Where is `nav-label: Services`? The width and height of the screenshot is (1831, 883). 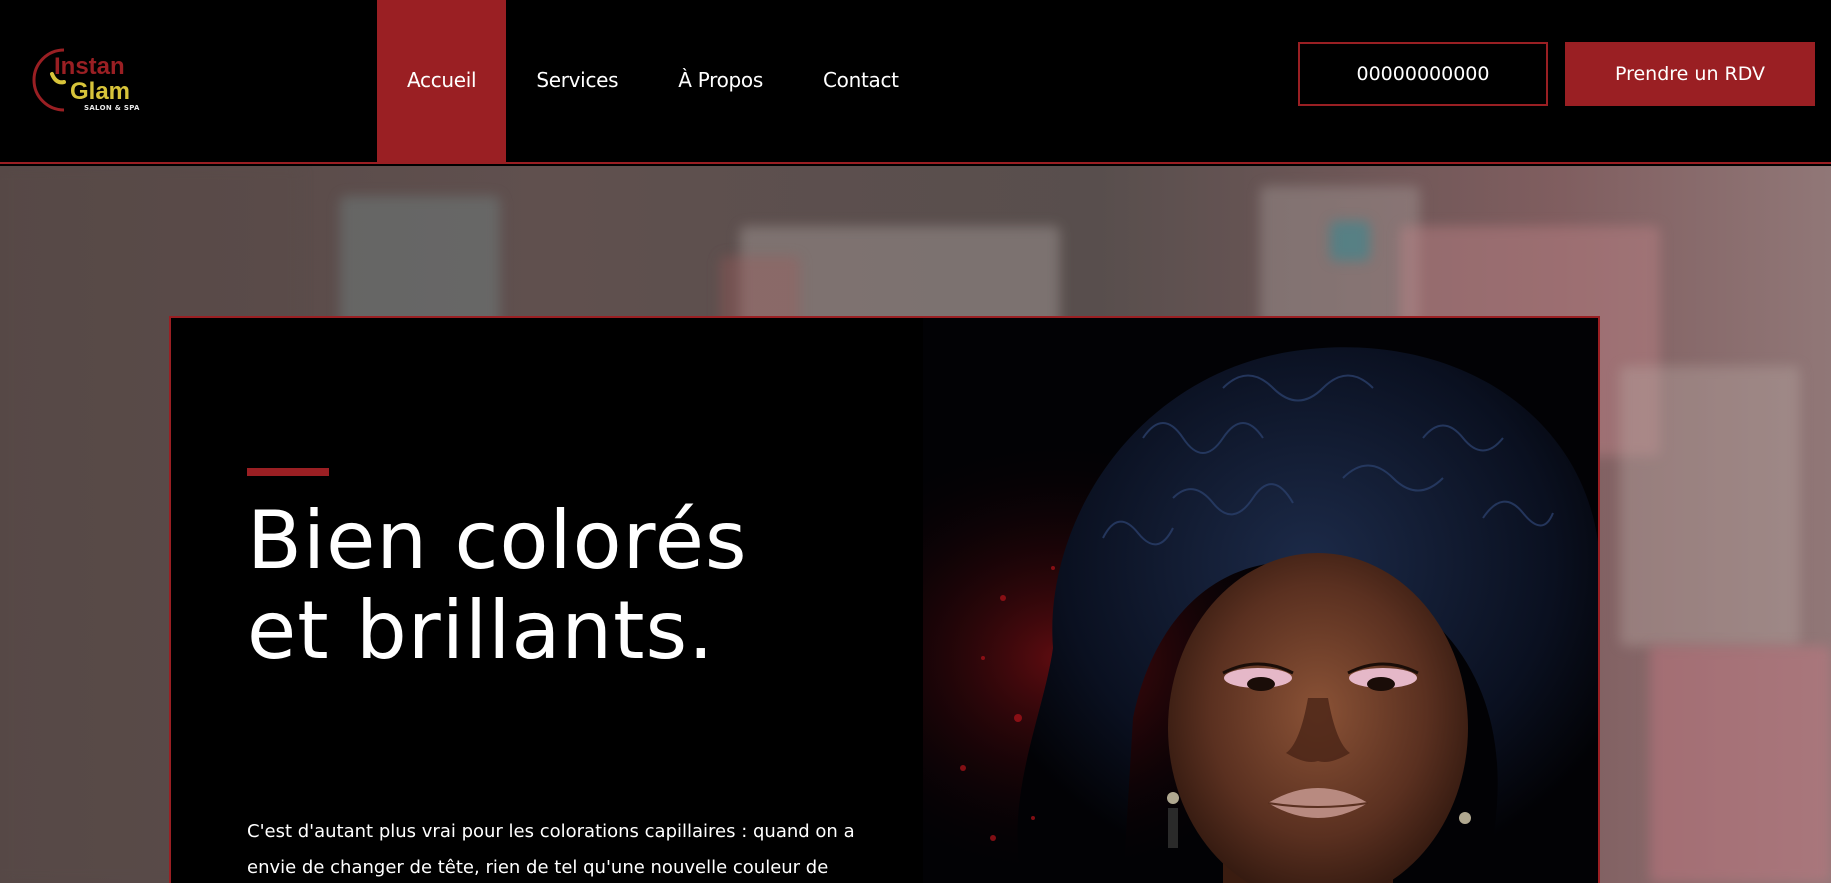 nav-label: Services is located at coordinates (577, 80).